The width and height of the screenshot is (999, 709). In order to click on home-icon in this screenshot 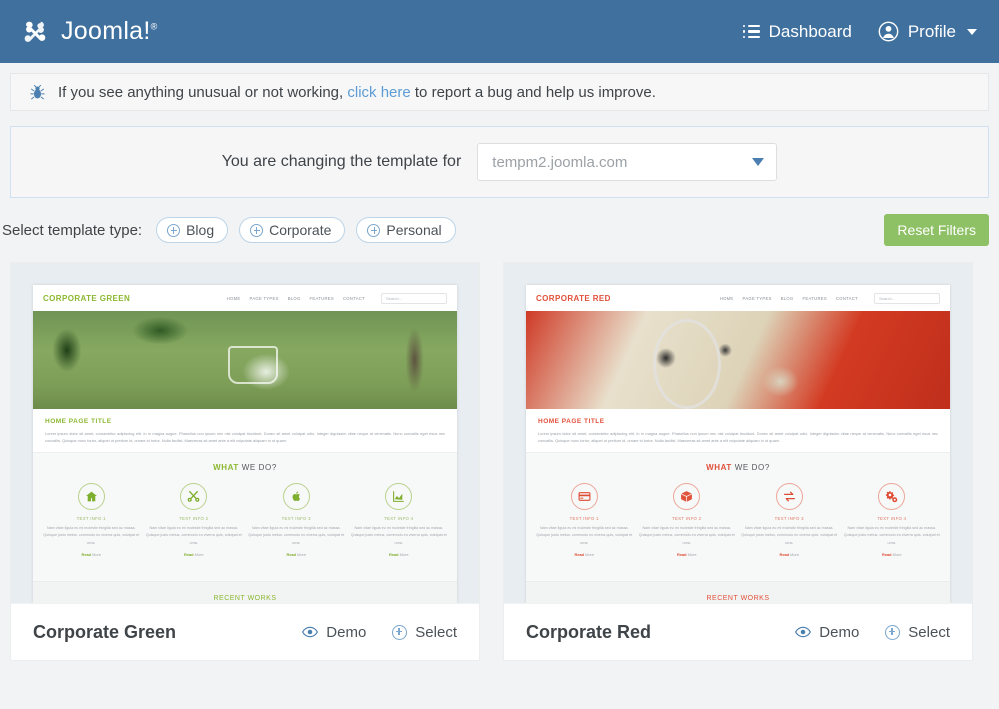, I will do `click(91, 497)`.